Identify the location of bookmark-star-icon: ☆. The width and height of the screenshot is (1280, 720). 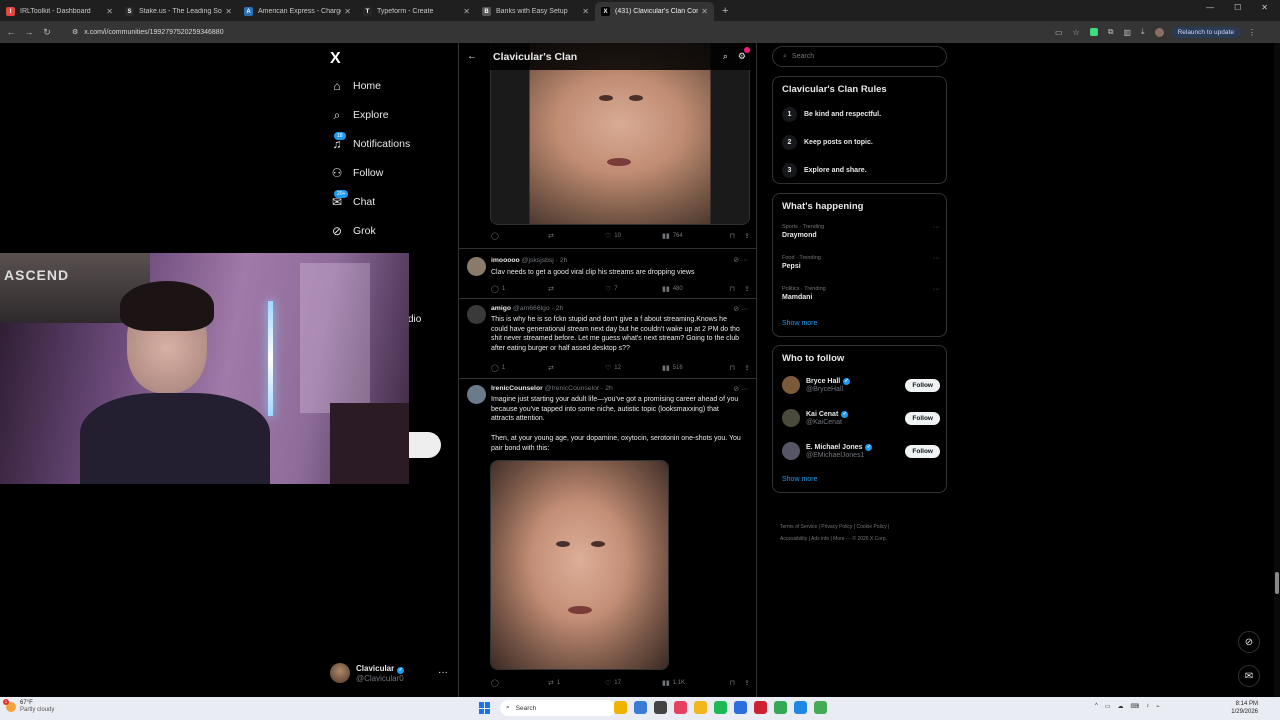
(1076, 32).